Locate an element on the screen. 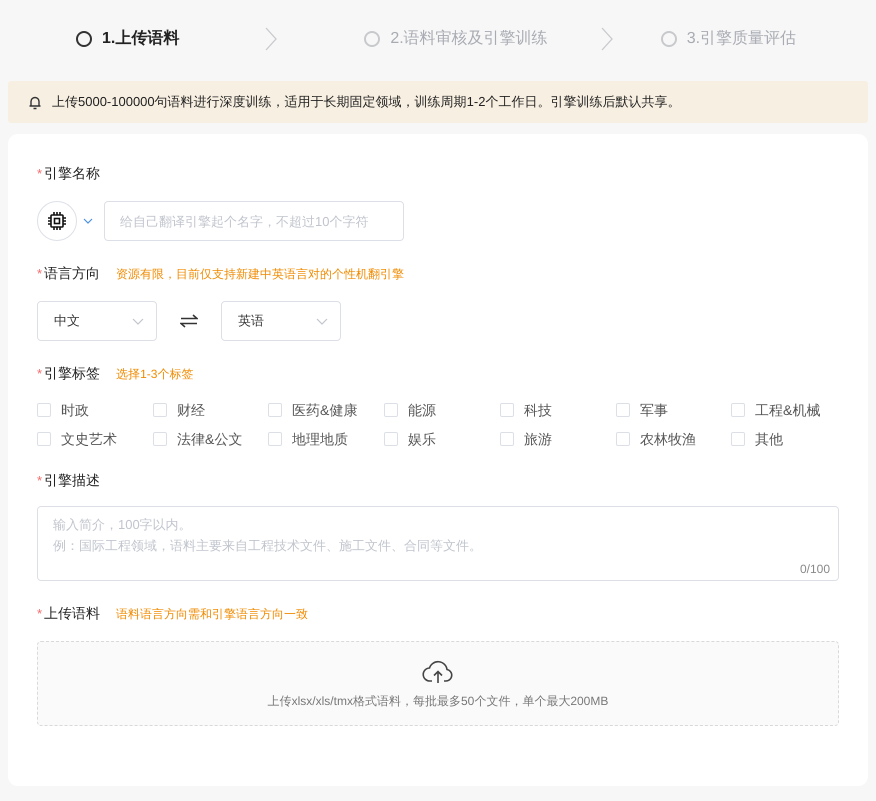 The height and width of the screenshot is (801, 876). dropdown-caret-icon is located at coordinates (88, 221).